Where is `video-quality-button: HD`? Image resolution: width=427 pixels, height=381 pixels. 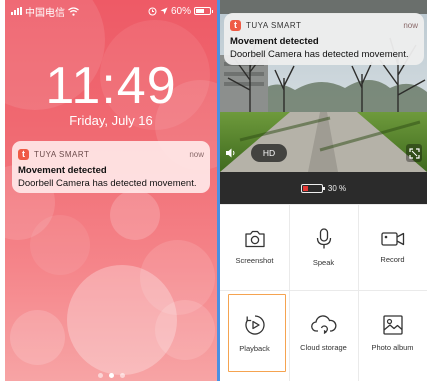
video-quality-button: HD is located at coordinates (269, 153).